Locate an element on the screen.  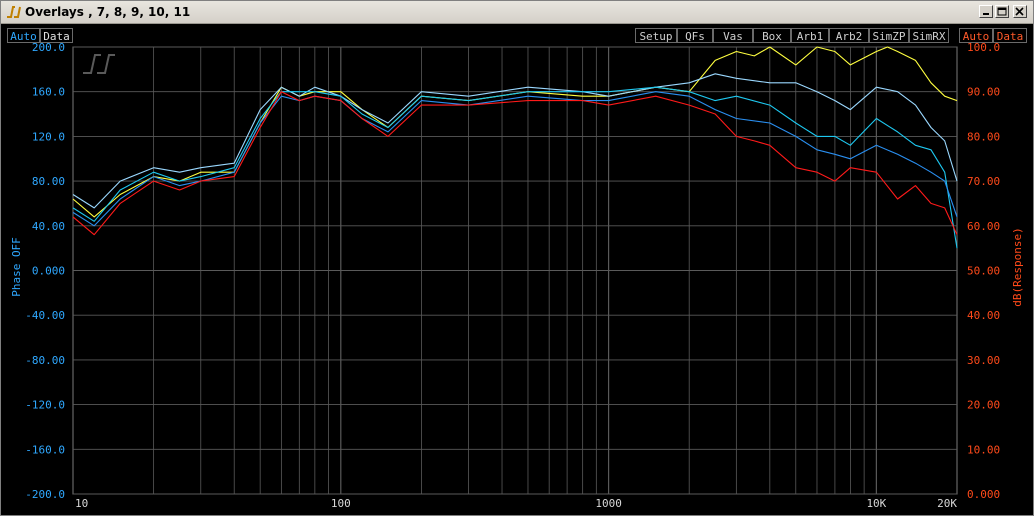
right-y-tick-label: 30.00 is located at coordinates (983, 360).